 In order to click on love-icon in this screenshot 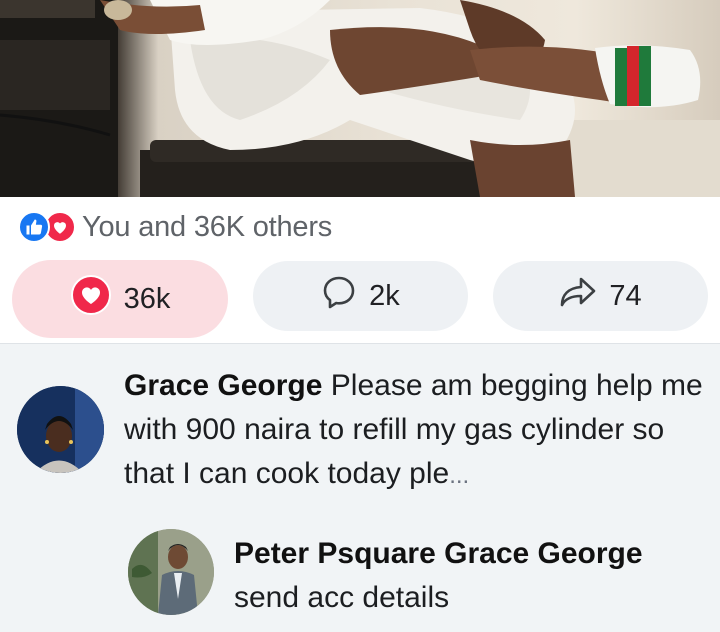, I will do `click(91, 299)`.